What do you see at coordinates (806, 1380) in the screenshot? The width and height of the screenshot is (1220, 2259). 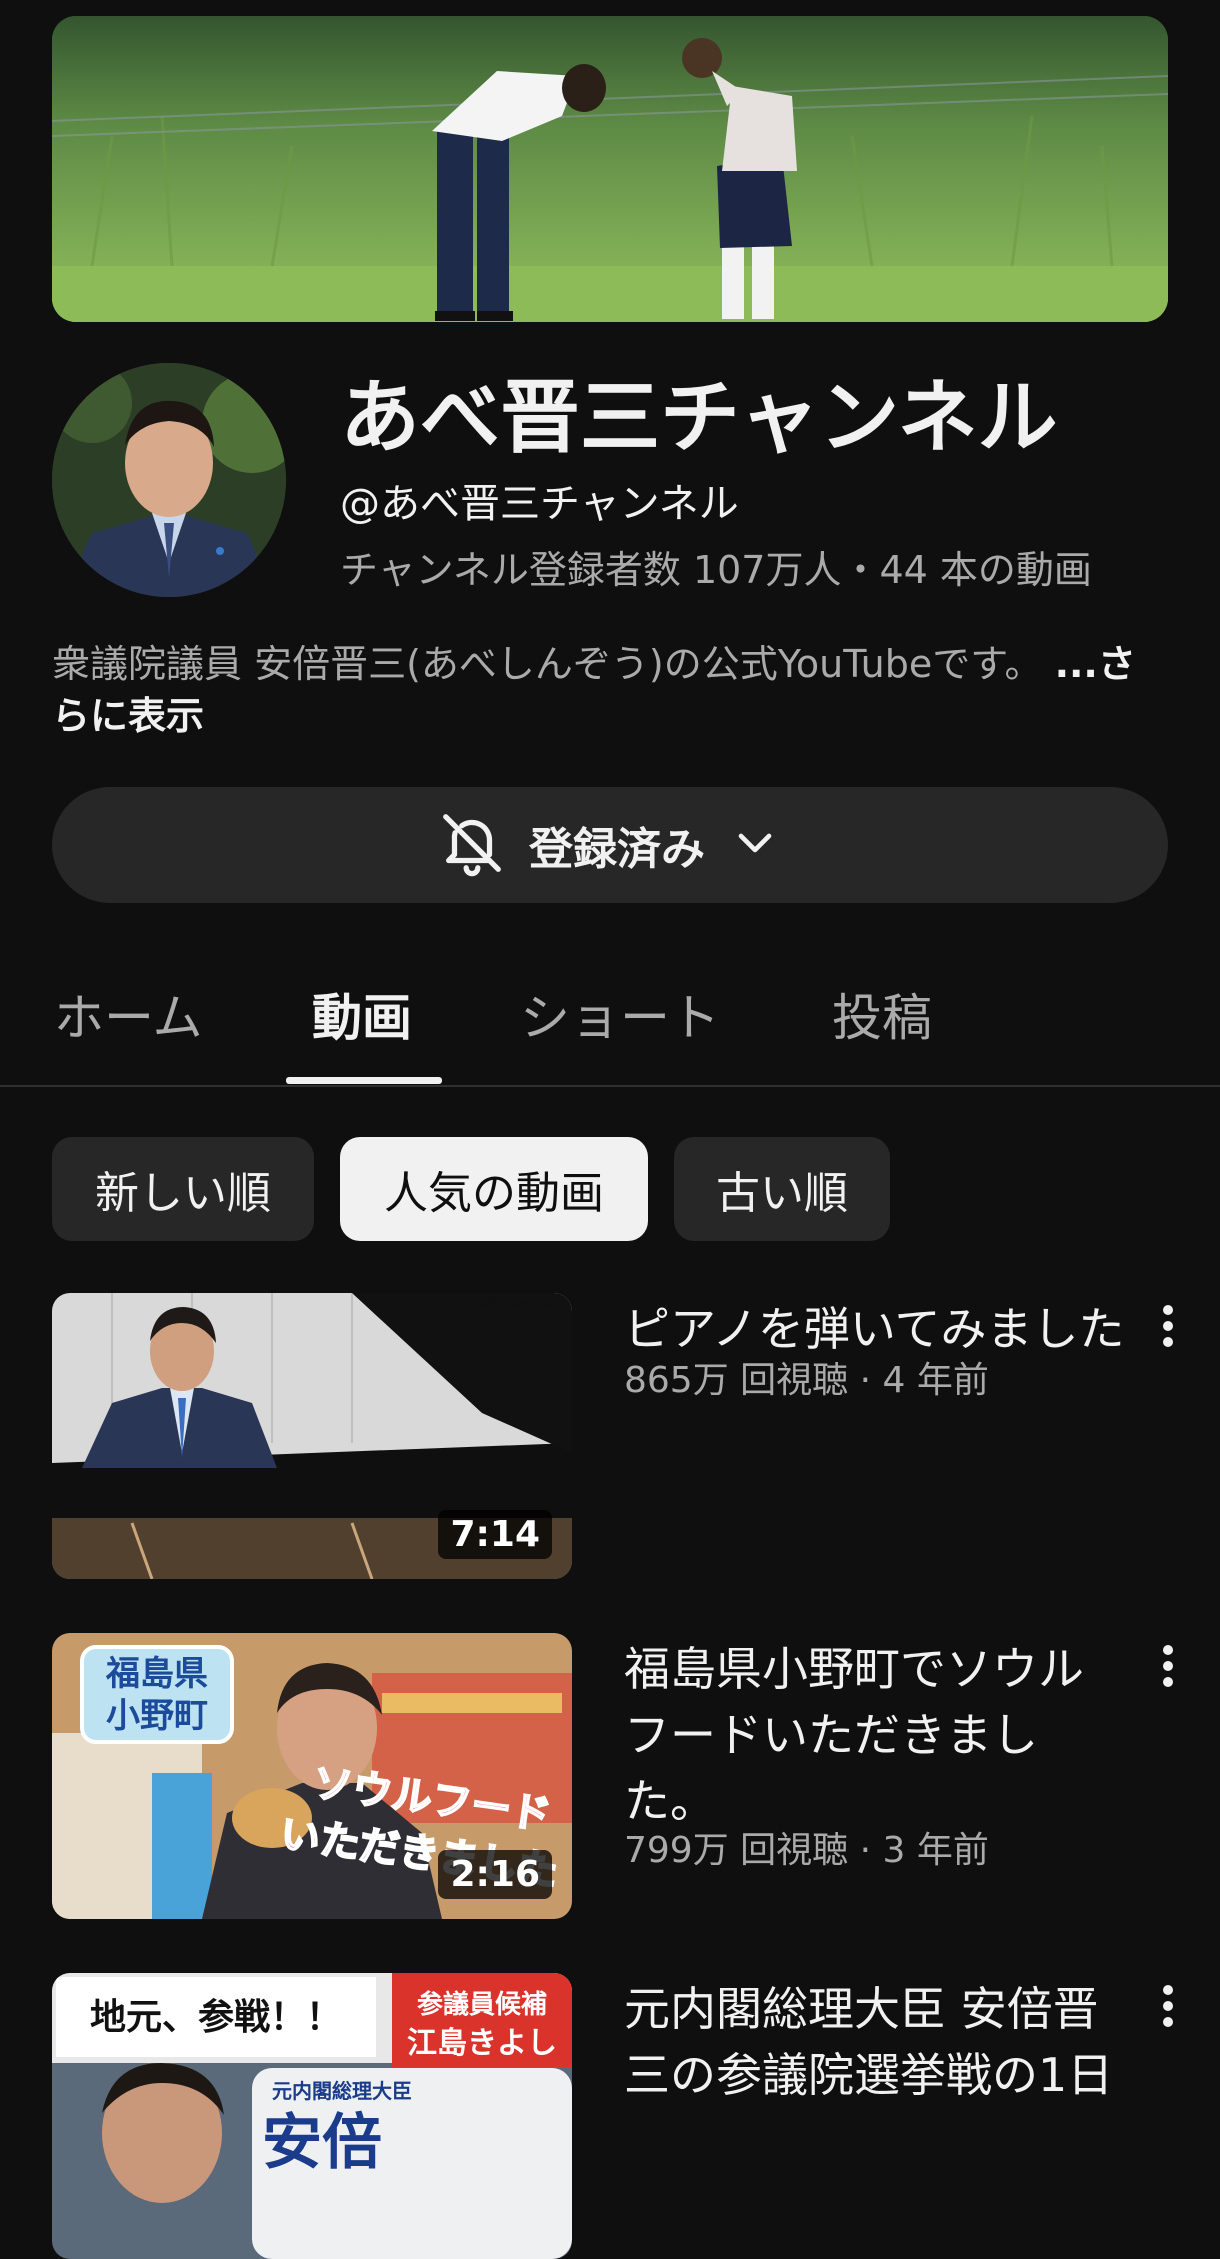 I see `video-meta: 865万 回視聴 · 4 年前` at bounding box center [806, 1380].